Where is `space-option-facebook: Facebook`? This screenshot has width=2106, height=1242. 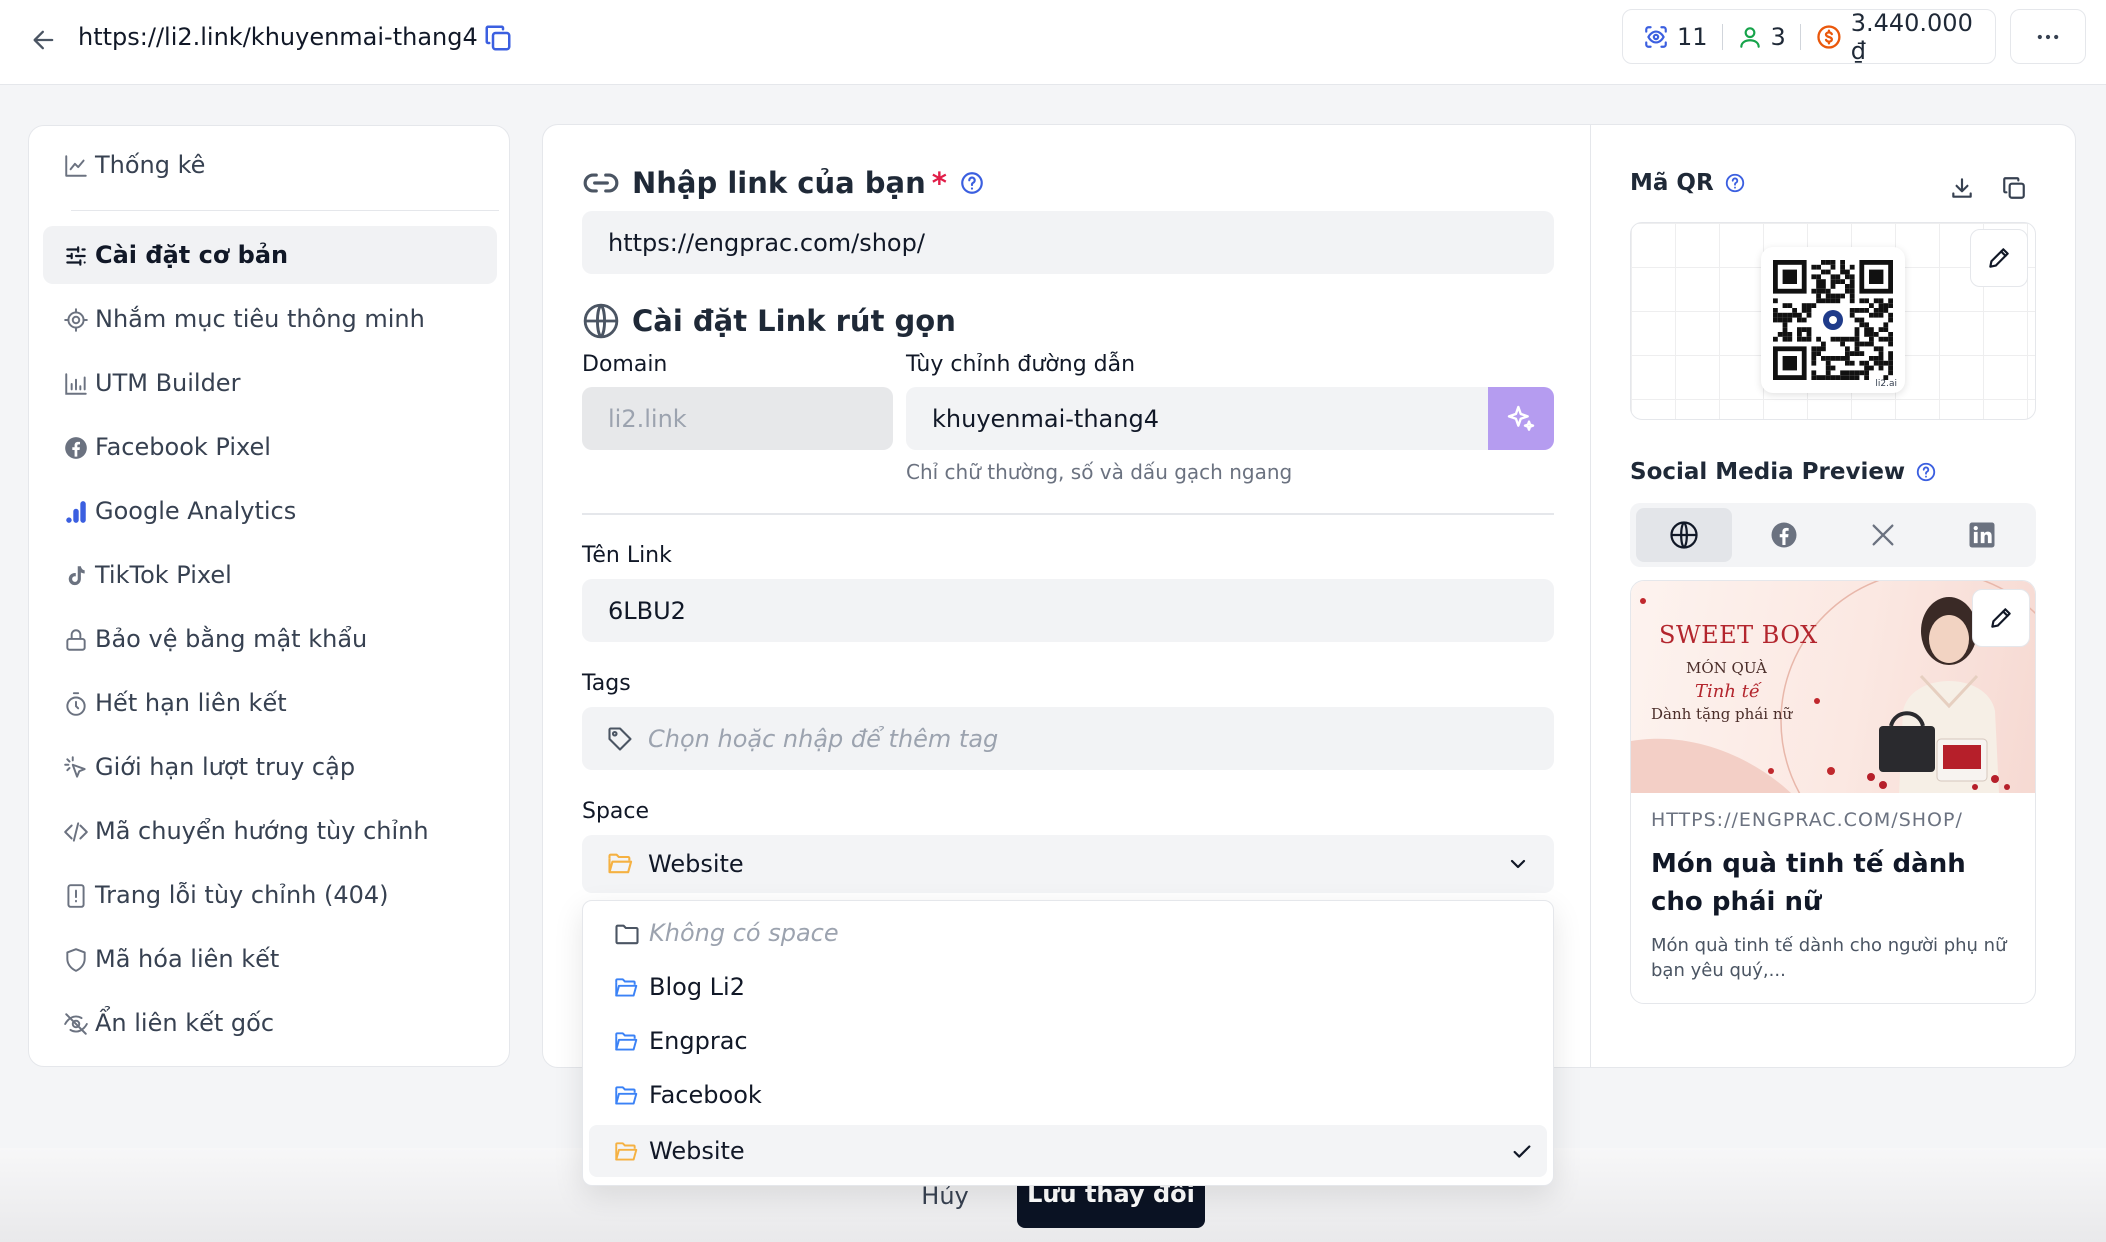 space-option-facebook: Facebook is located at coordinates (1068, 1095).